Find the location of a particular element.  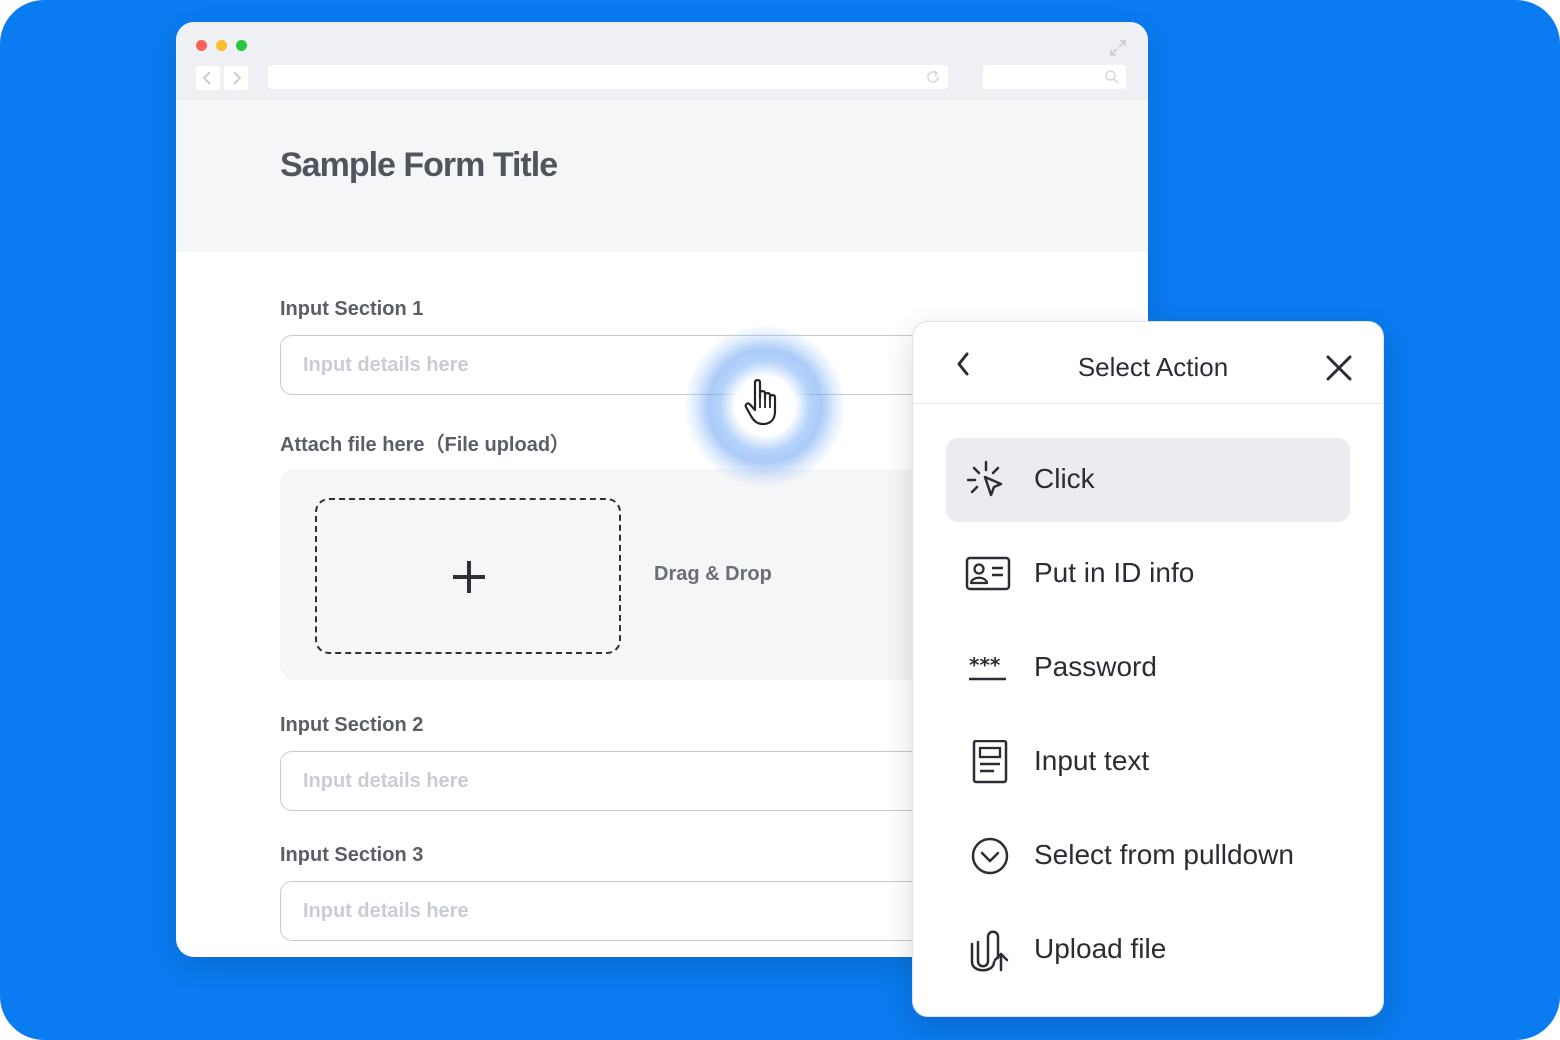

section2-label: Input Section 2 is located at coordinates (352, 725).